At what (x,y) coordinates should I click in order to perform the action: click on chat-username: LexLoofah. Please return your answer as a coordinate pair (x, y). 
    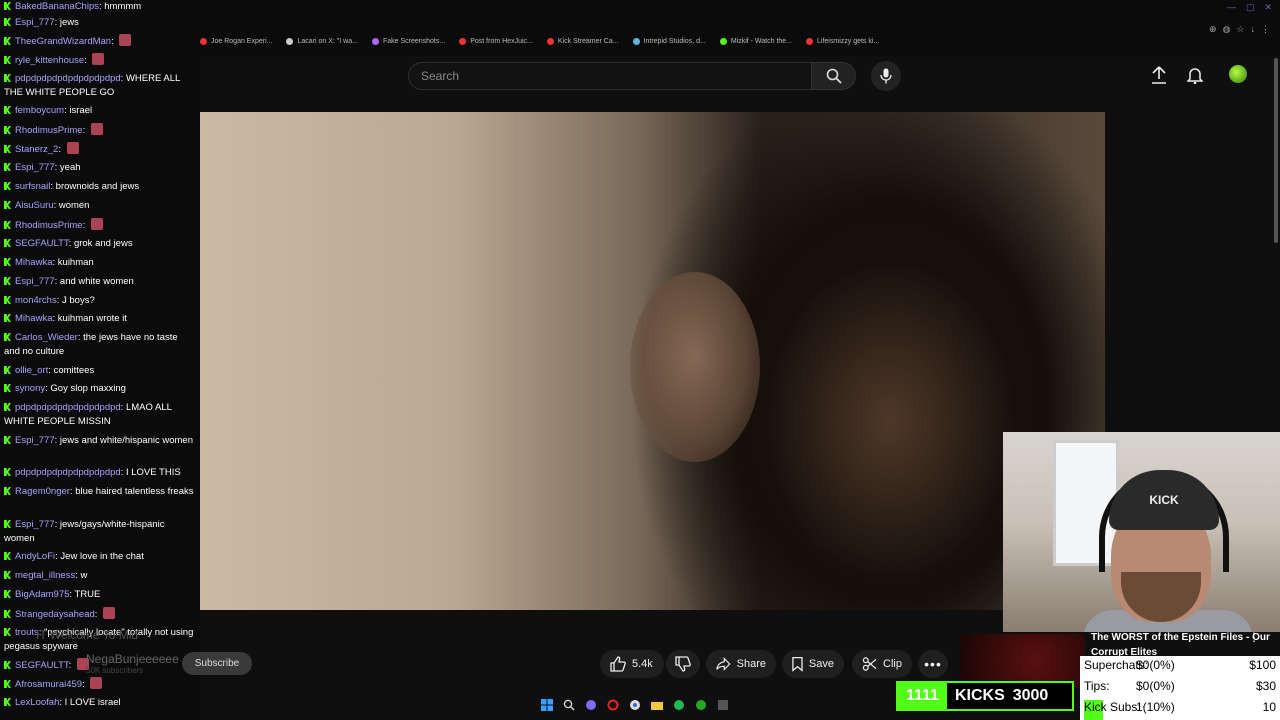
    Looking at the image, I should click on (37, 702).